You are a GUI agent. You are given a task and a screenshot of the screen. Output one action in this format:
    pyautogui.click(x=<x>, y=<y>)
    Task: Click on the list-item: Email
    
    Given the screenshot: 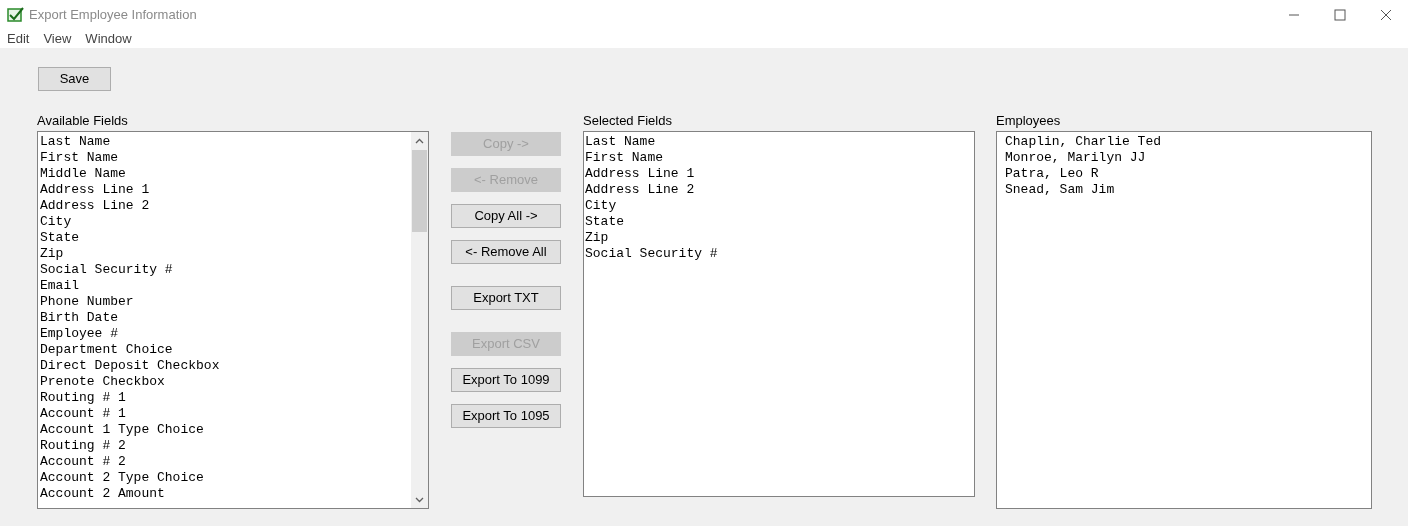 What is the action you would take?
    pyautogui.click(x=225, y=285)
    